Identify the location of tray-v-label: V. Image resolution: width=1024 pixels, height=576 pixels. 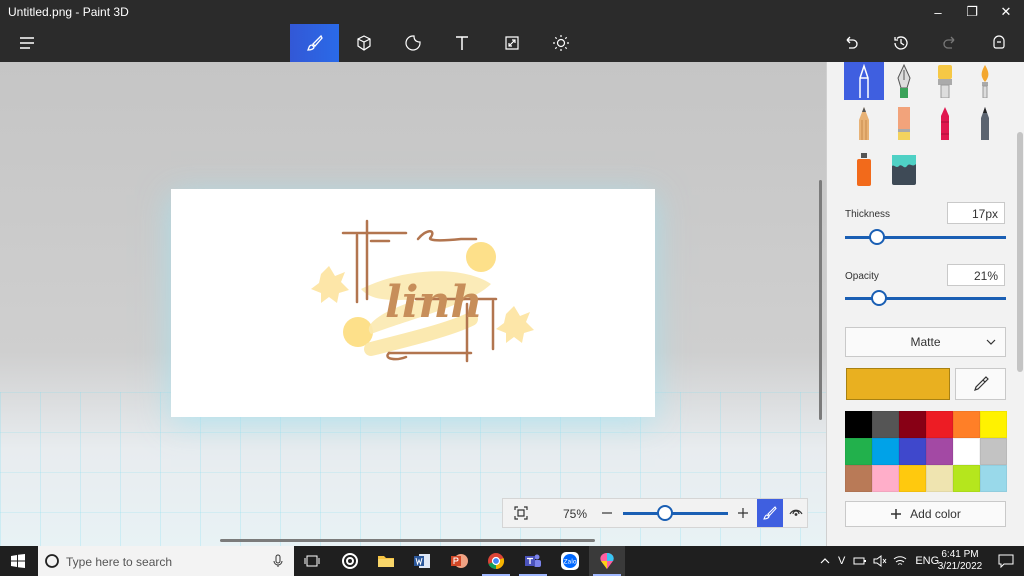
(841, 561).